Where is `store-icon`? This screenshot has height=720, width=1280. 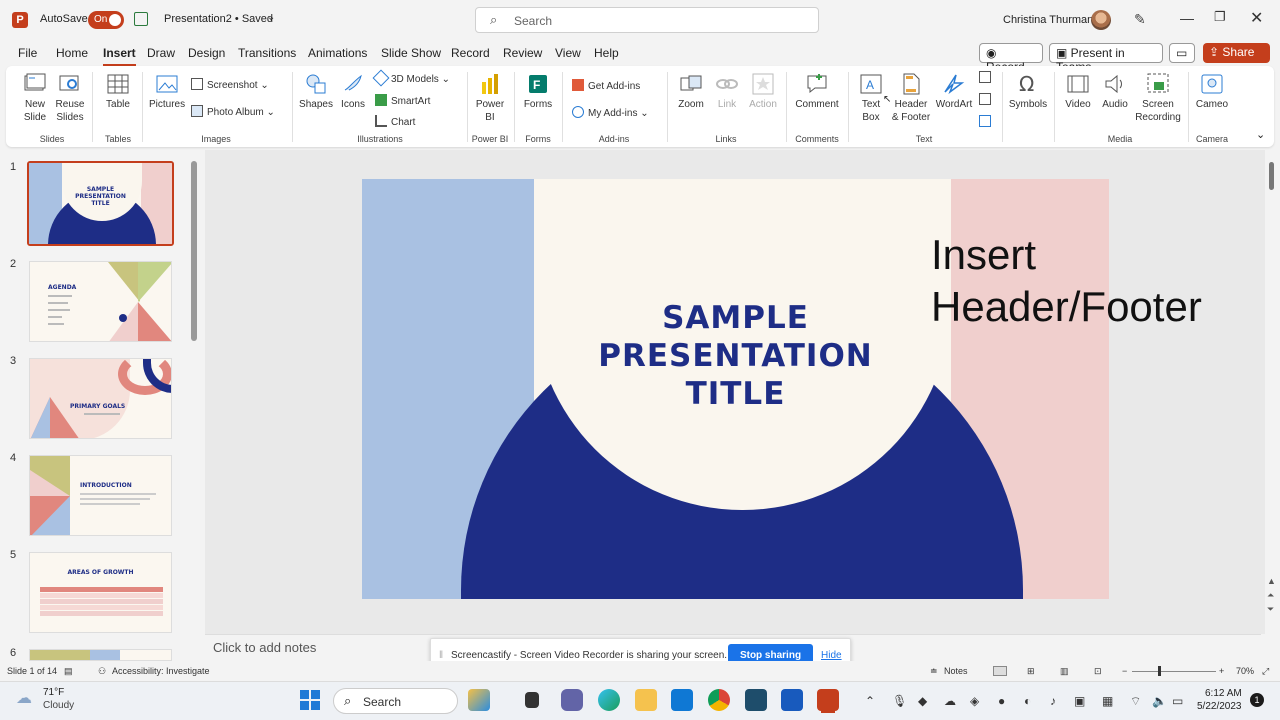 store-icon is located at coordinates (682, 700).